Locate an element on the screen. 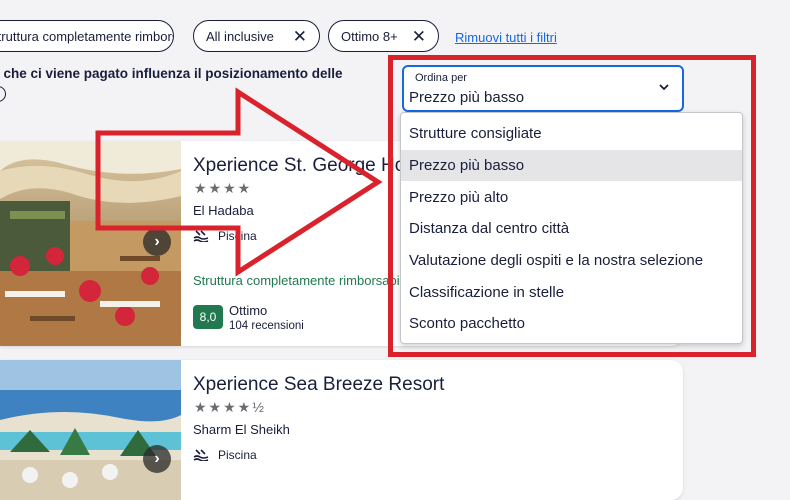  filter-chip-all-inclusive: All inclusive ✕ is located at coordinates (256, 36).